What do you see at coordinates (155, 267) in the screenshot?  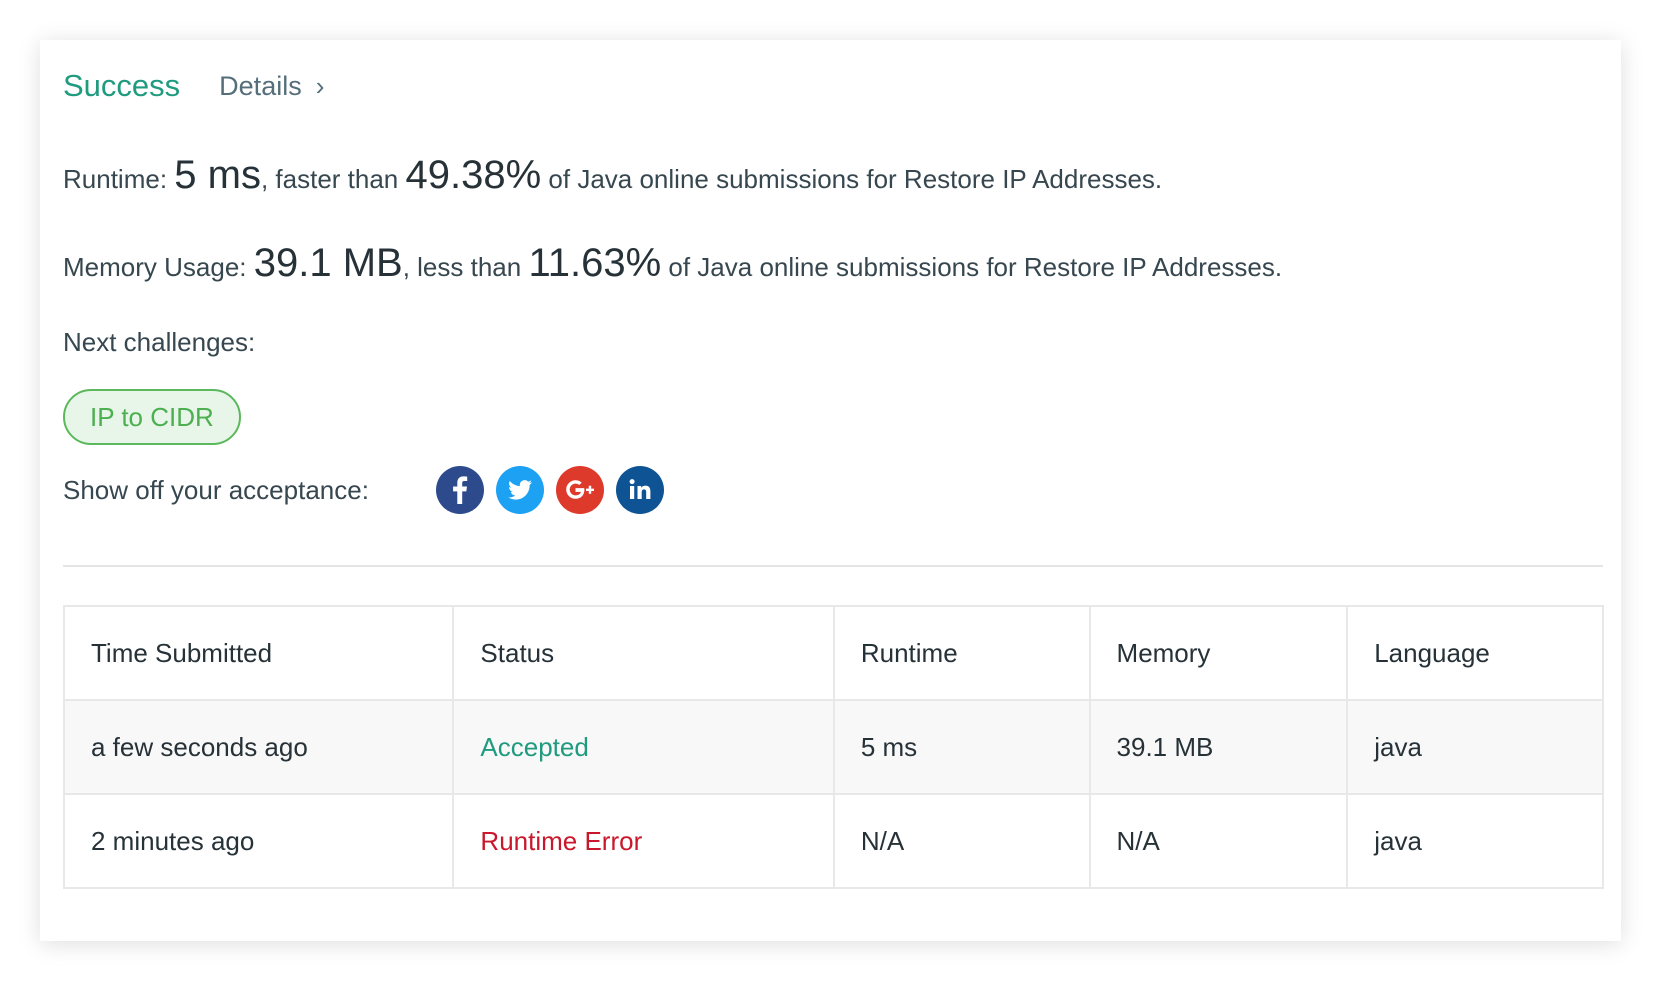 I see `memory-label: Memory Usage:` at bounding box center [155, 267].